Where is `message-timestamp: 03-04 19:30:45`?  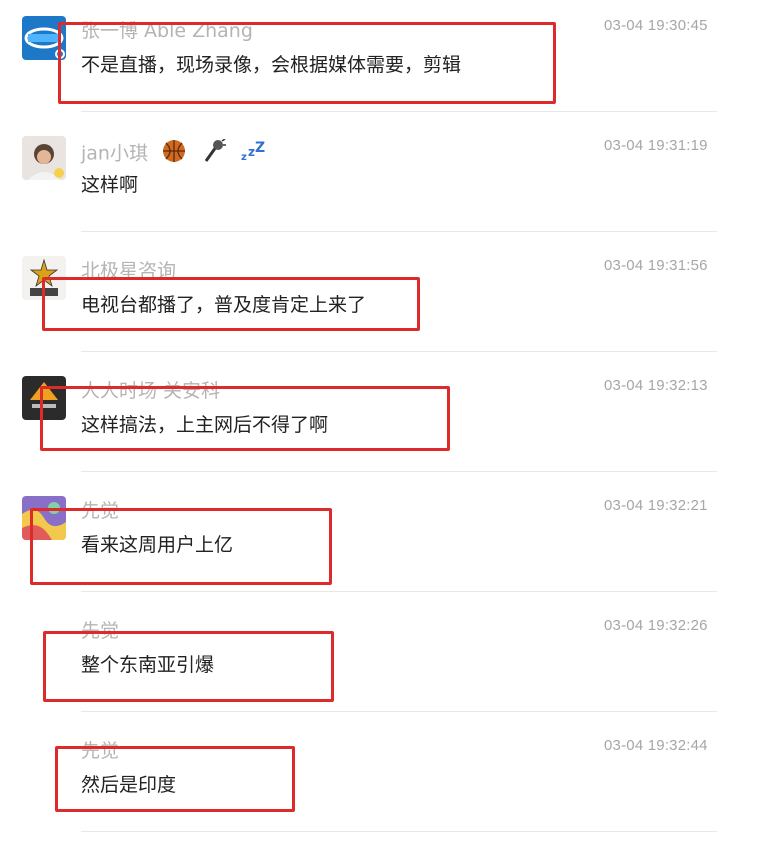
message-timestamp: 03-04 19:30:45 is located at coordinates (656, 25).